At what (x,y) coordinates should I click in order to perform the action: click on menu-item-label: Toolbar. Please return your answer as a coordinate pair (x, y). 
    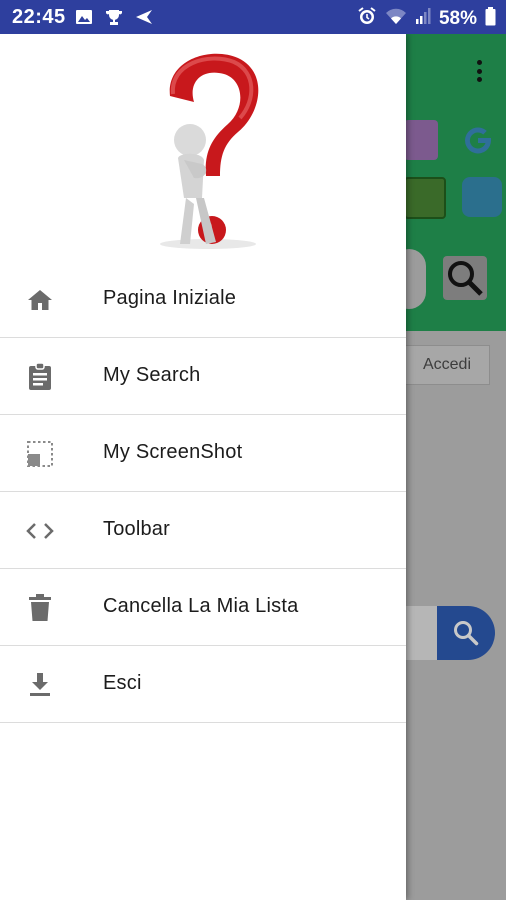
    Looking at the image, I should click on (136, 529).